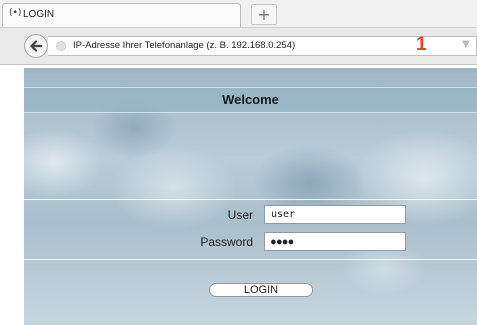  Describe the element at coordinates (39, 14) in the screenshot. I see `tab-title: LOGIN` at that location.